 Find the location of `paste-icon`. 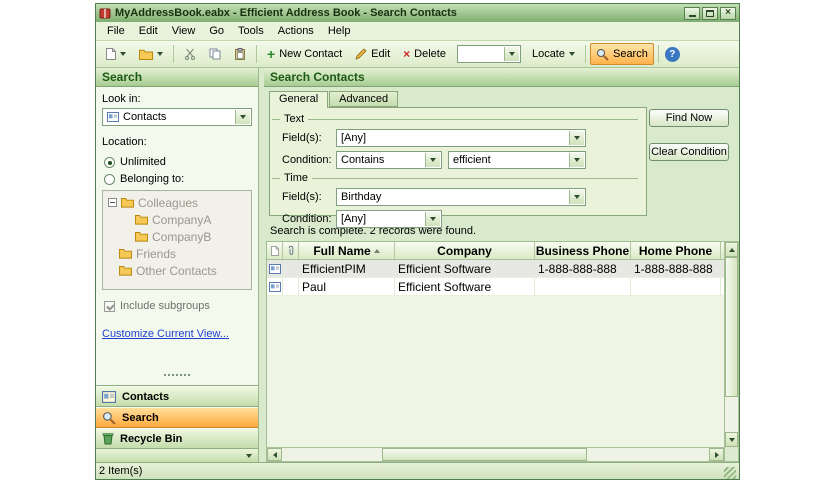

paste-icon is located at coordinates (240, 54).